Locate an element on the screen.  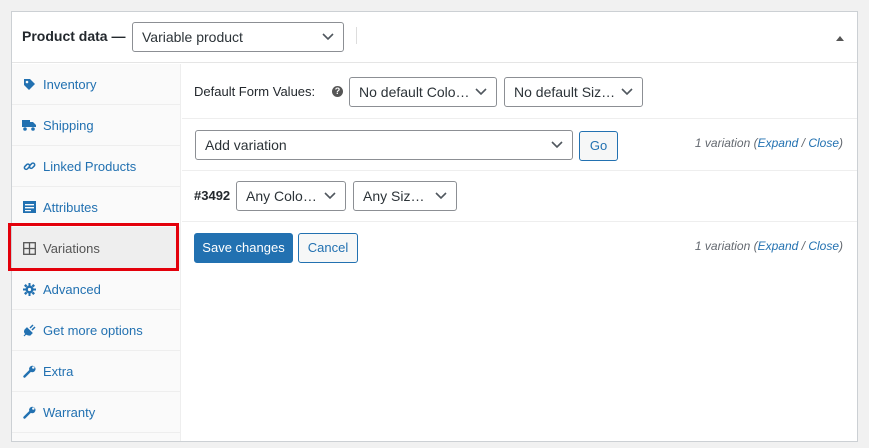
grid-icon is located at coordinates (29, 248).